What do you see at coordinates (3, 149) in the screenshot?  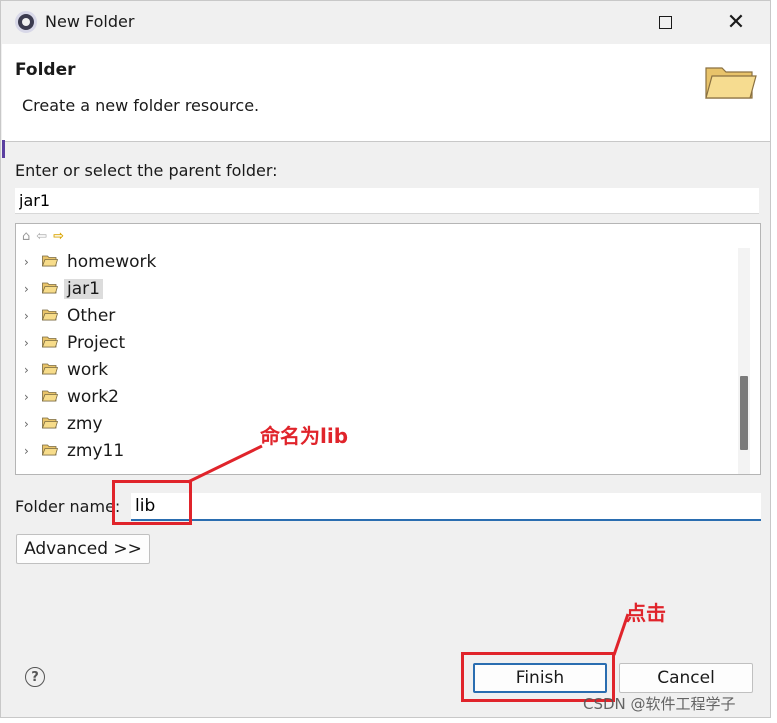 I see `left-accent-mark` at bounding box center [3, 149].